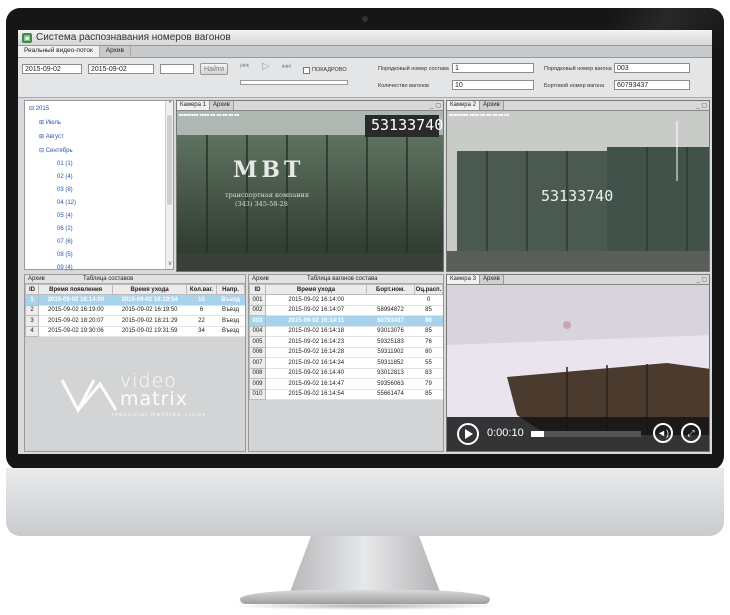  Describe the element at coordinates (663, 433) in the screenshot. I see `volume-icon: ◄)` at that location.